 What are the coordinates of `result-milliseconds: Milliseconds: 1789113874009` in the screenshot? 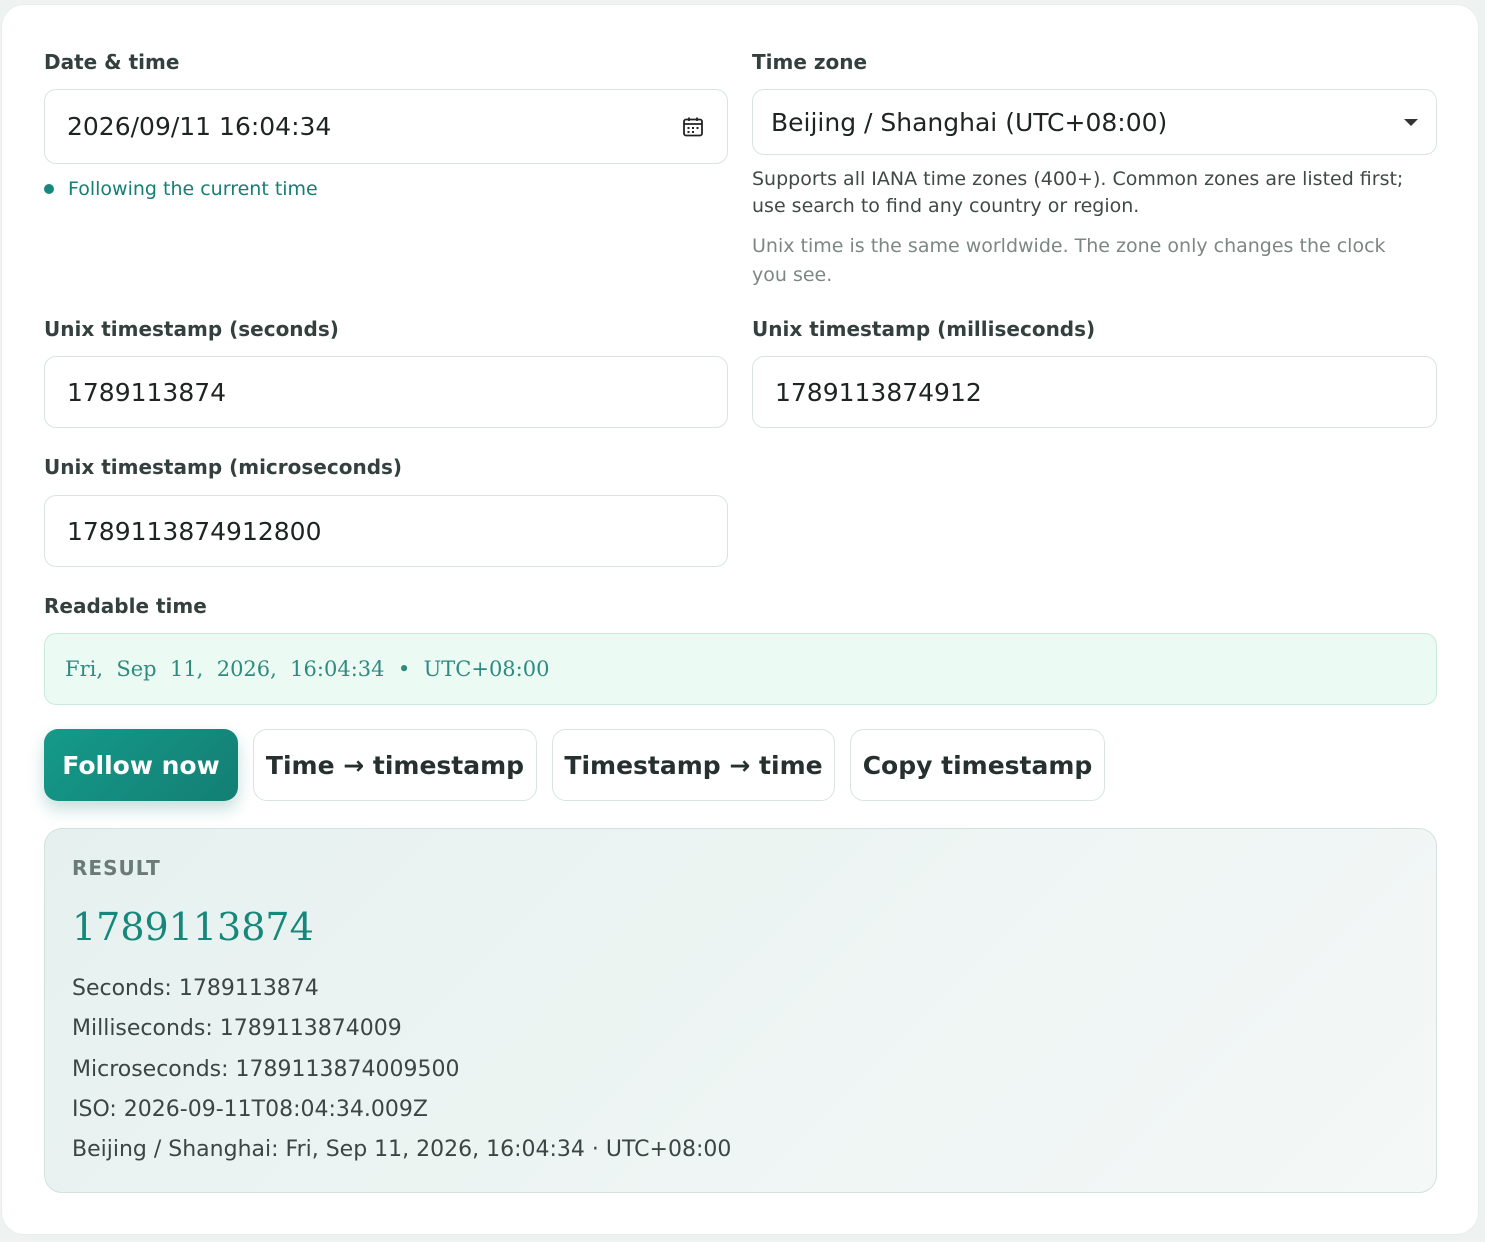 It's located at (237, 1028).